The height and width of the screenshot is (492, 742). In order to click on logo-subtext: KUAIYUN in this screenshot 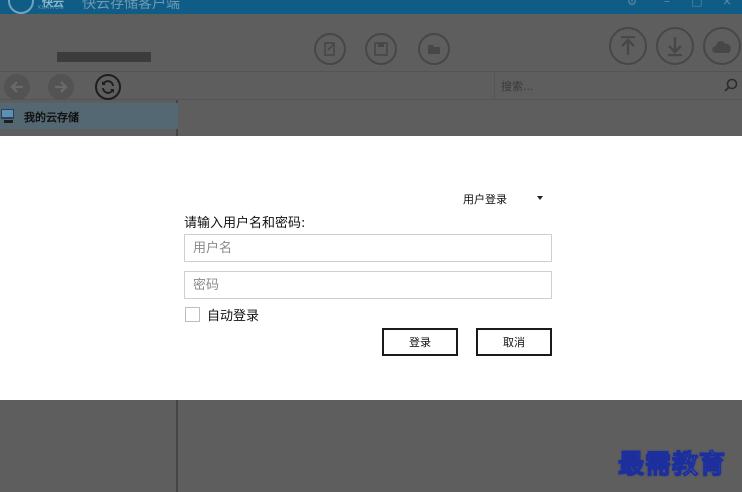, I will do `click(51, 8)`.